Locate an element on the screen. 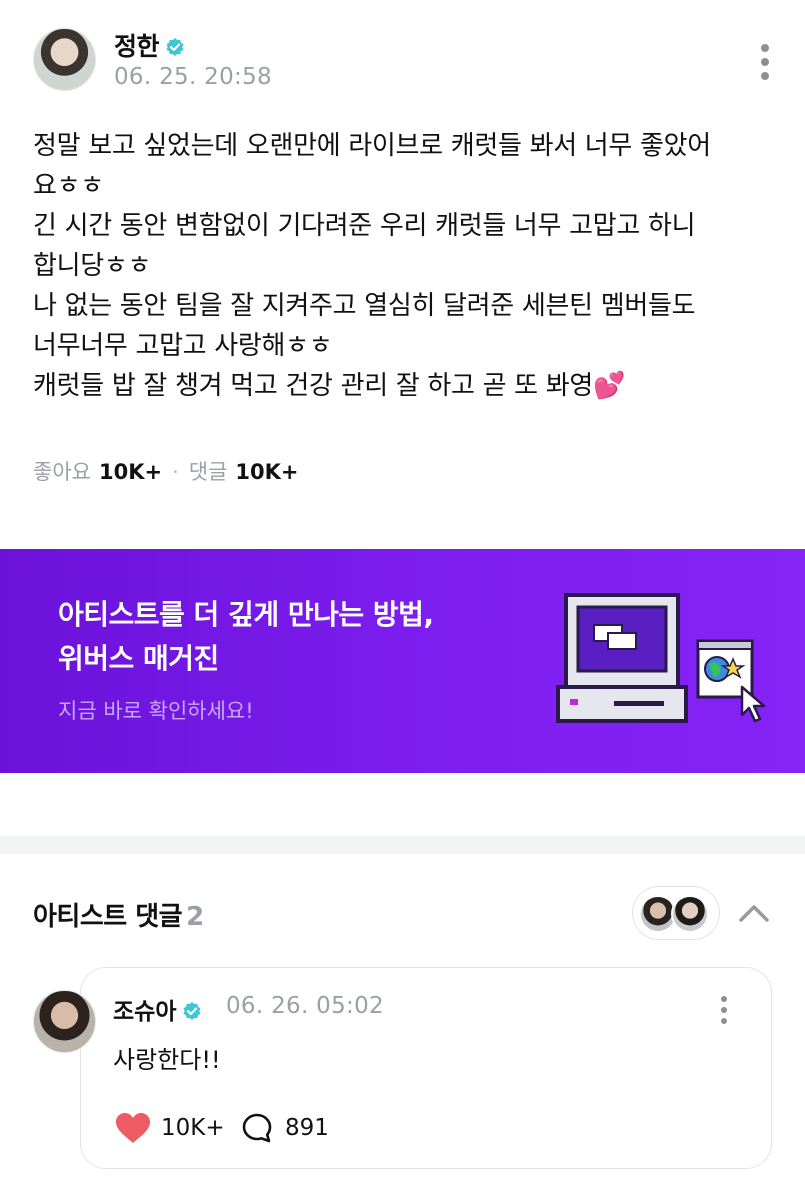 The image size is (805, 1200). comments-count: 10K+ is located at coordinates (266, 472).